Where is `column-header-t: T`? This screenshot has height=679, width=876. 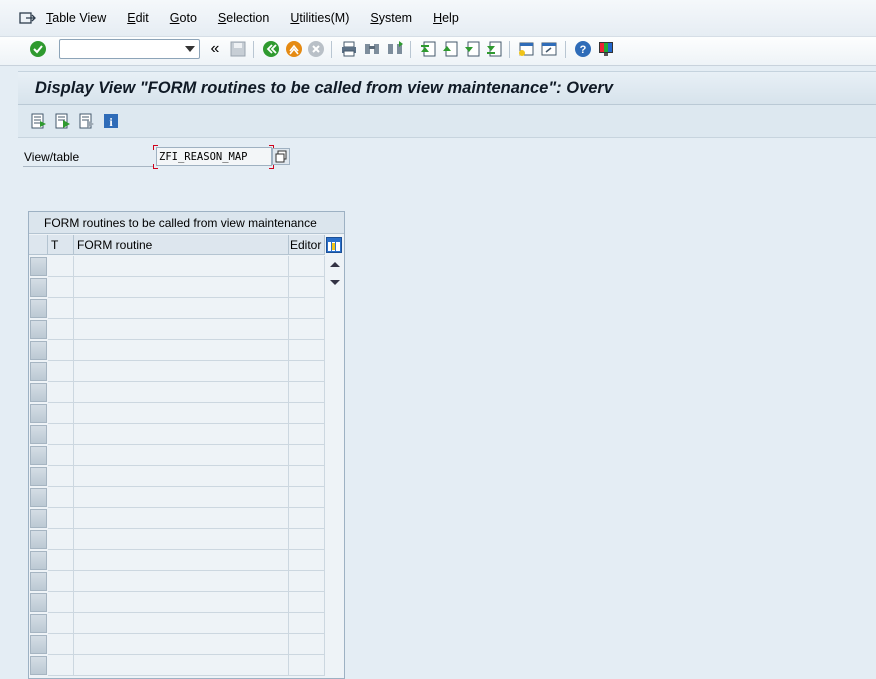
column-header-t: T is located at coordinates (61, 245).